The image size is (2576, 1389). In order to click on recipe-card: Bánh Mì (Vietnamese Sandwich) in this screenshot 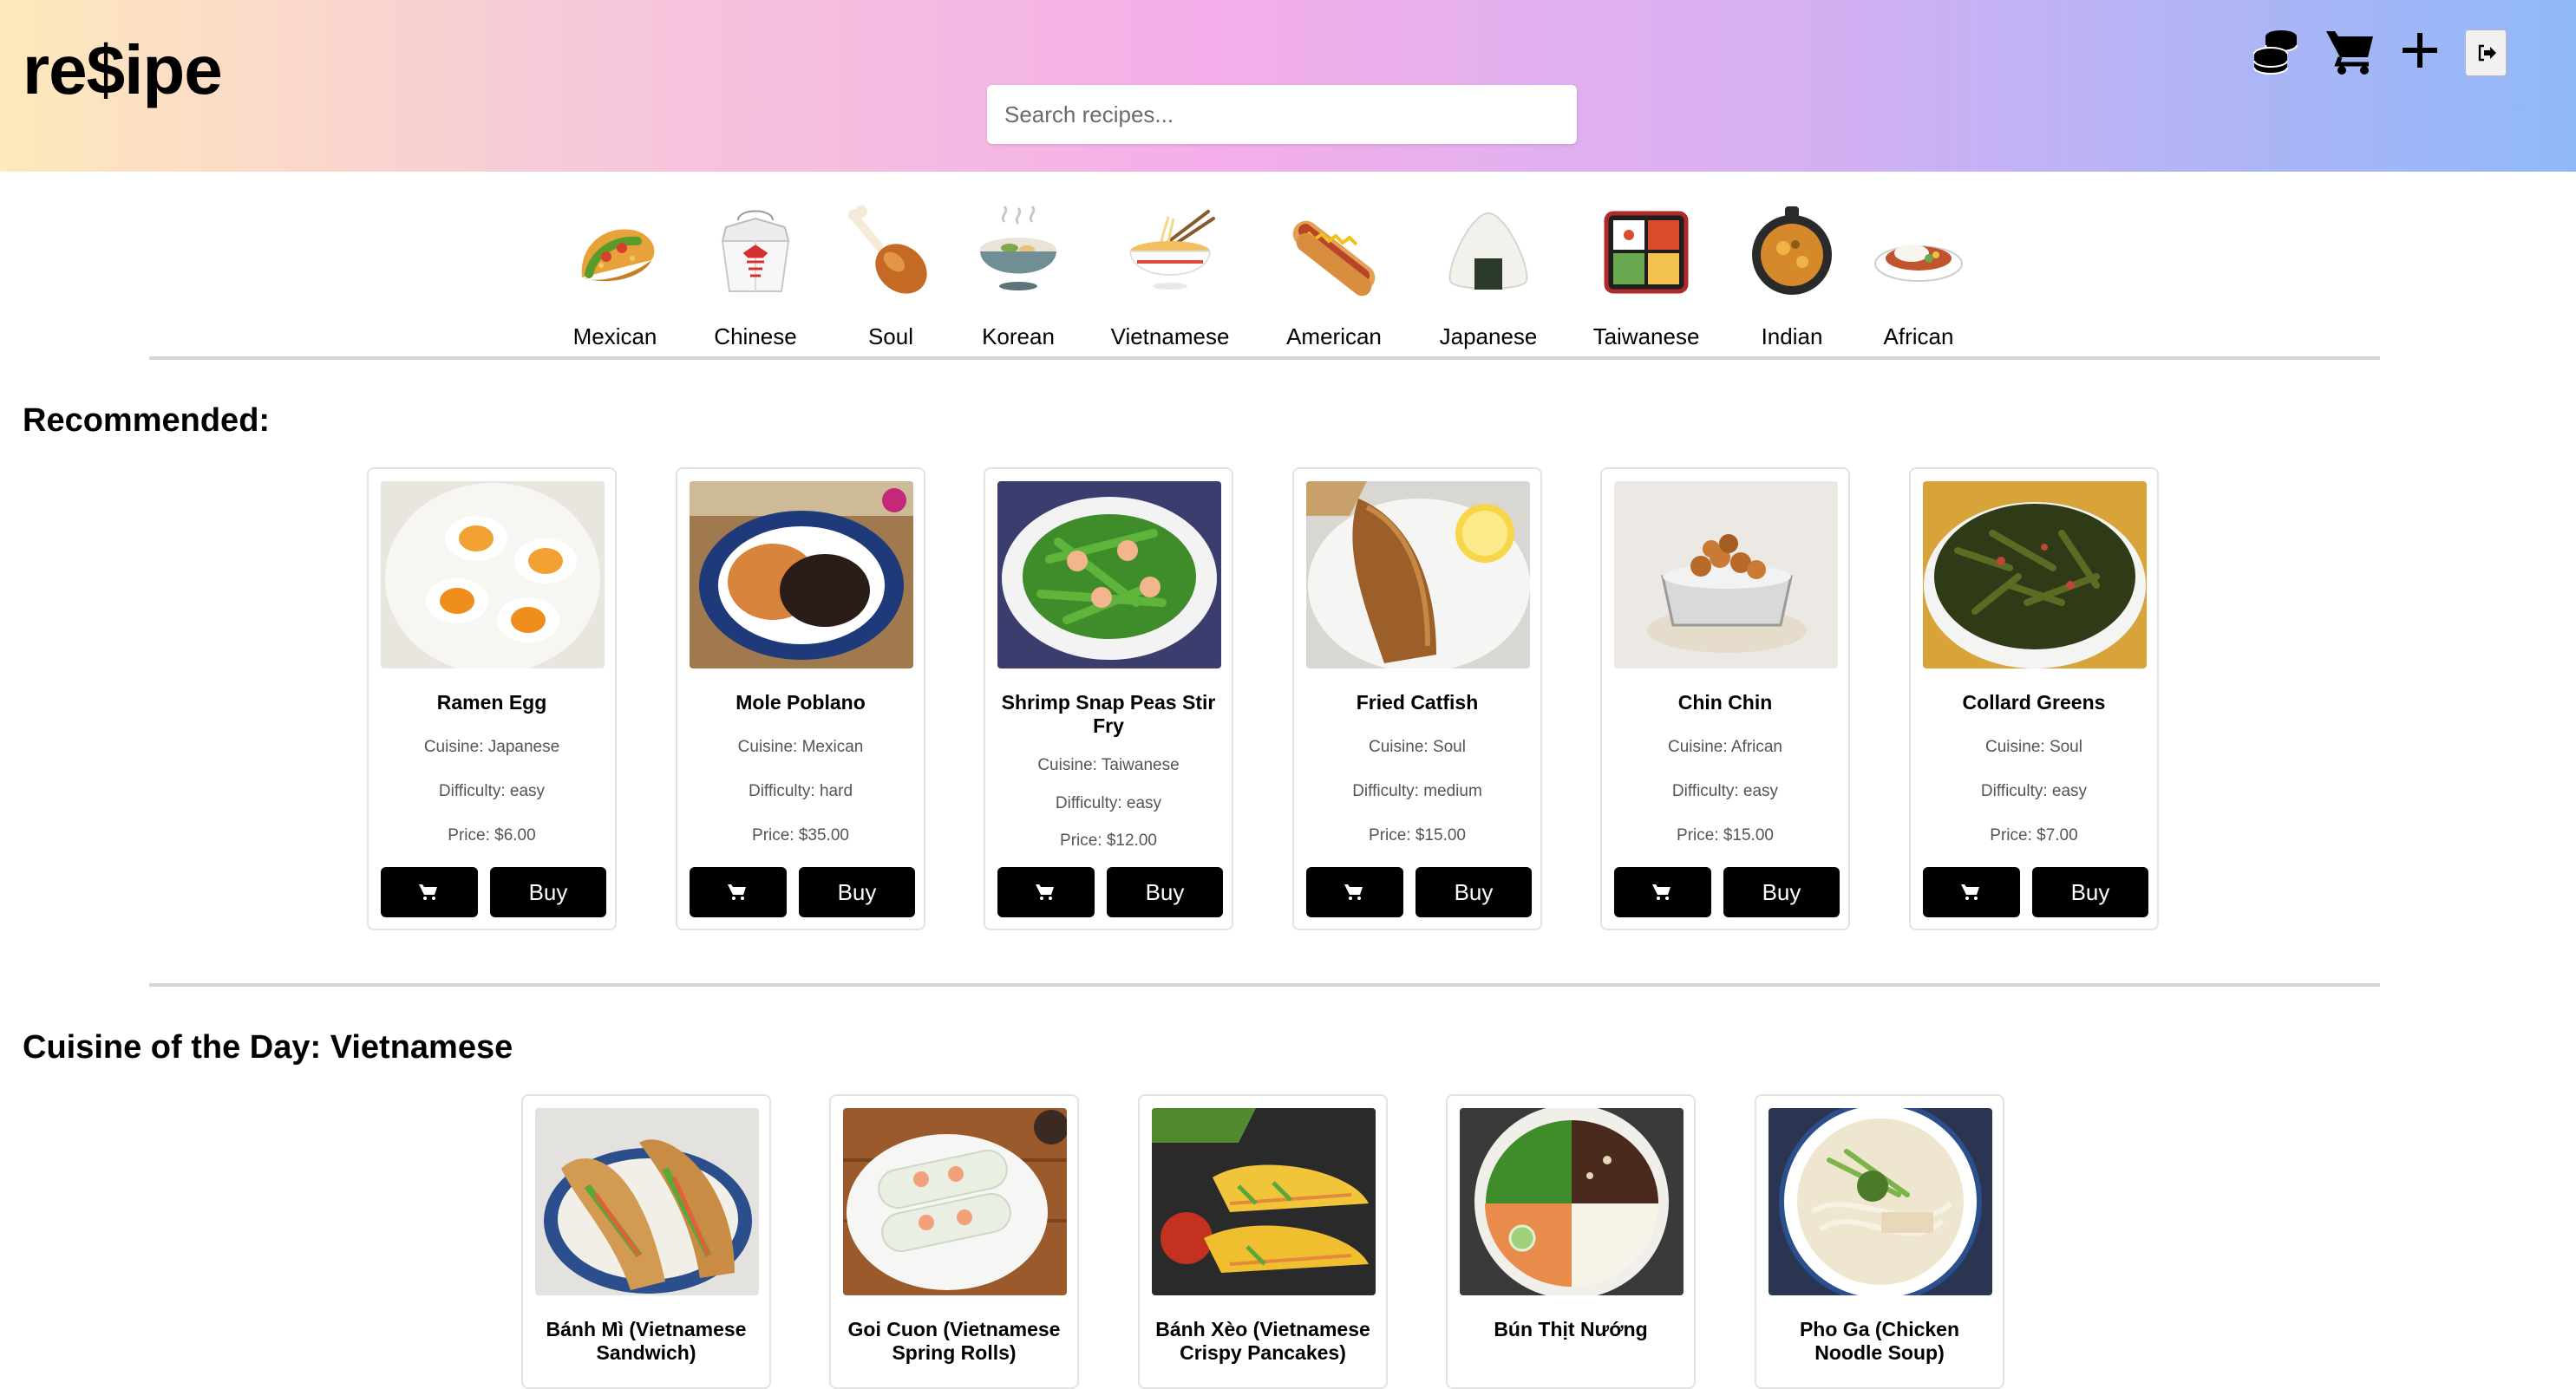, I will do `click(646, 1241)`.